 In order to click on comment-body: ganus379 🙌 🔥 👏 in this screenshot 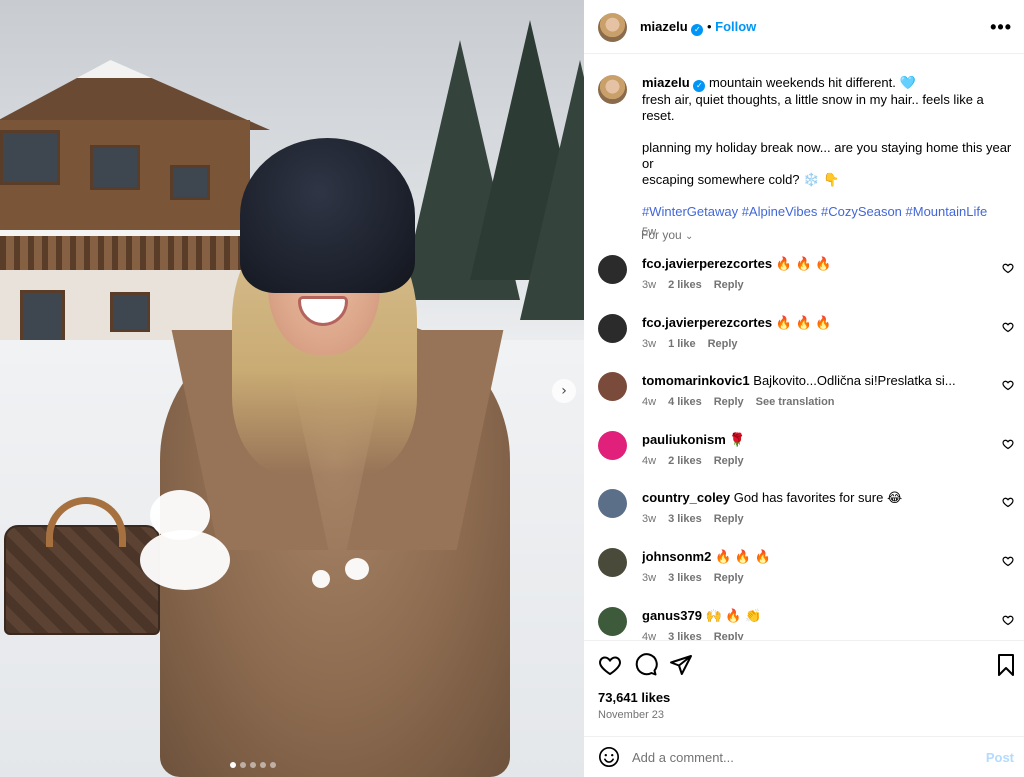, I will do `click(807, 616)`.